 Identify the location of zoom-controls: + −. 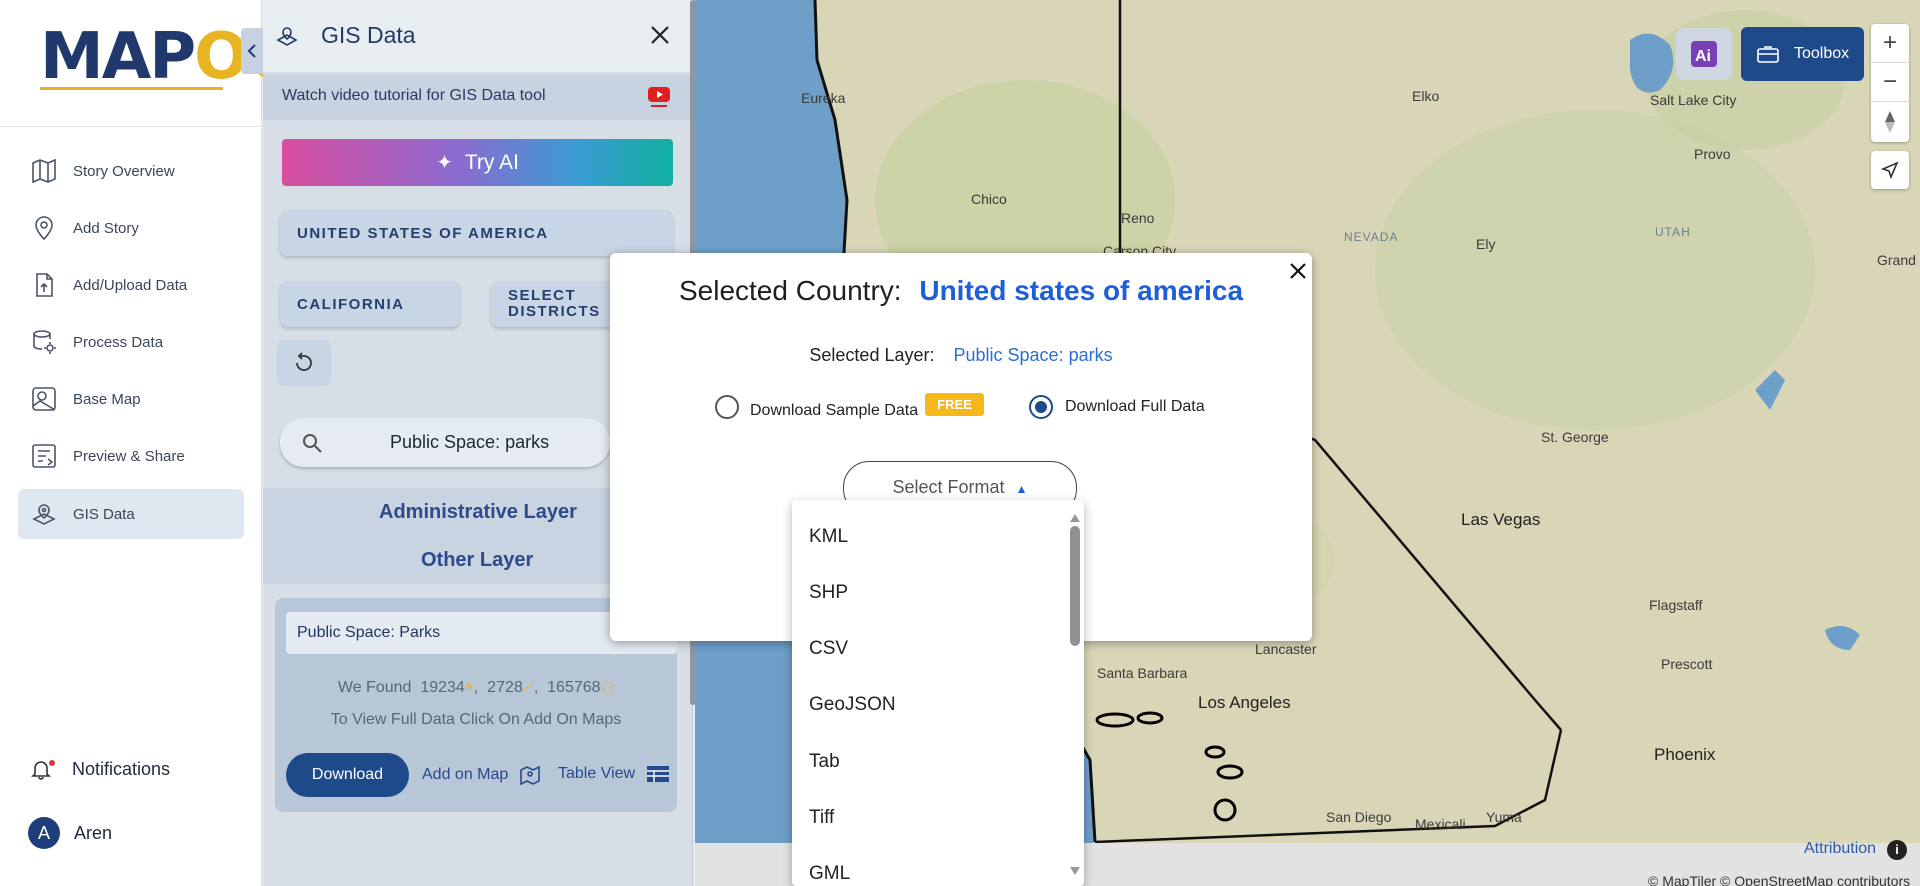
(1890, 83).